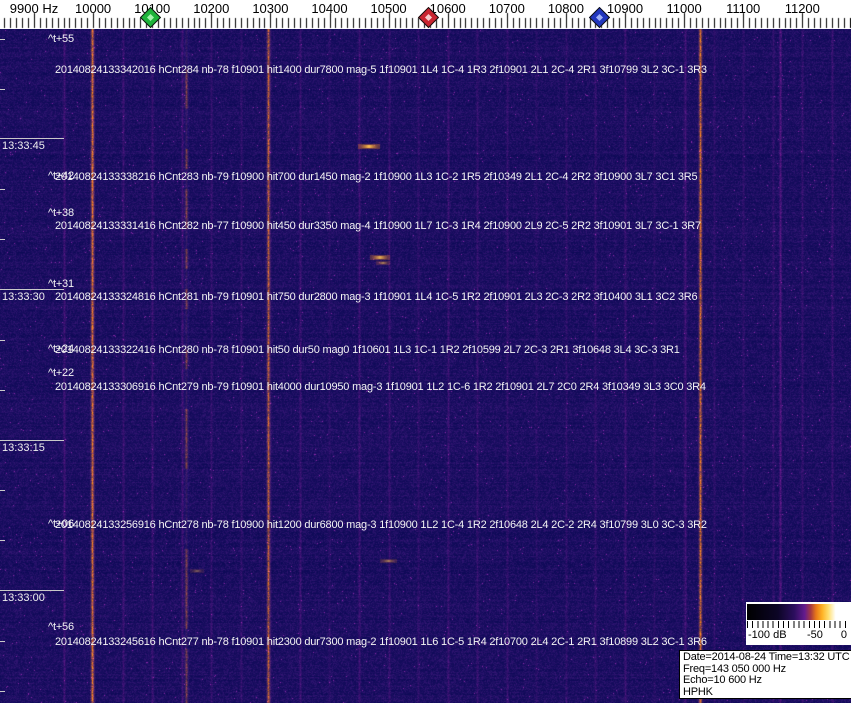  Describe the element at coordinates (798, 612) in the screenshot. I see `color-gradient-bar` at that location.